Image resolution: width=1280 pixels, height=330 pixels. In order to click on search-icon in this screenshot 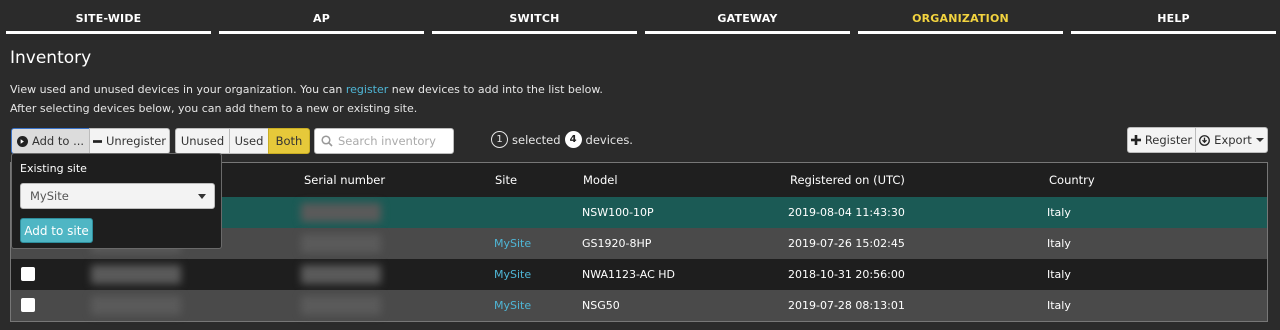, I will do `click(327, 141)`.